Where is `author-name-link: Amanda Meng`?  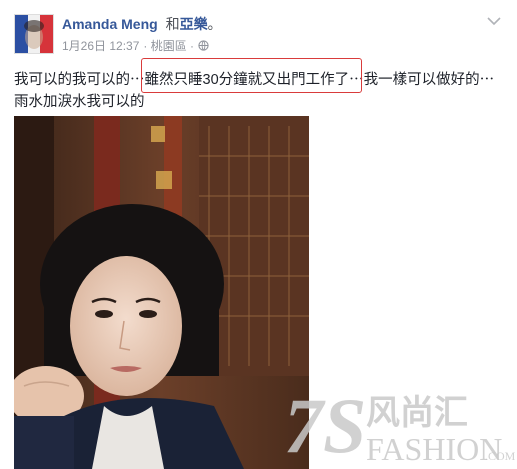
author-name-link: Amanda Meng is located at coordinates (110, 24).